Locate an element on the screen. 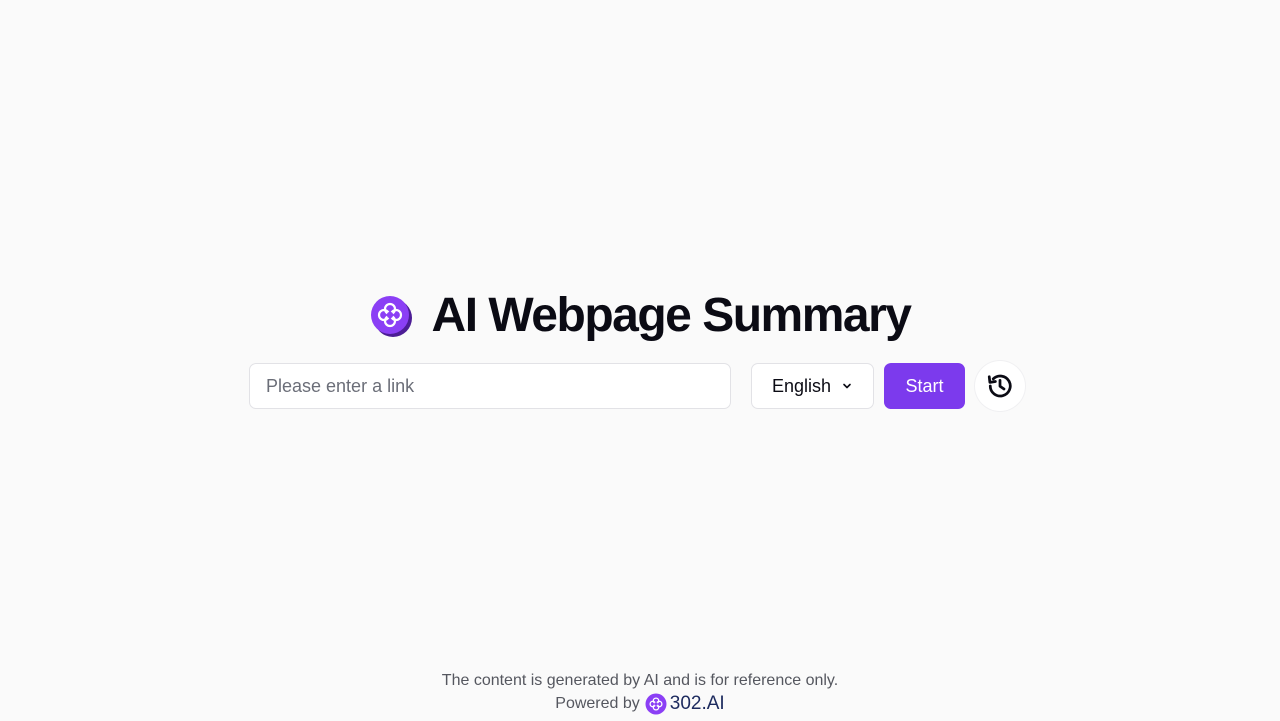 The width and height of the screenshot is (1280, 721). history-icon is located at coordinates (999, 386).